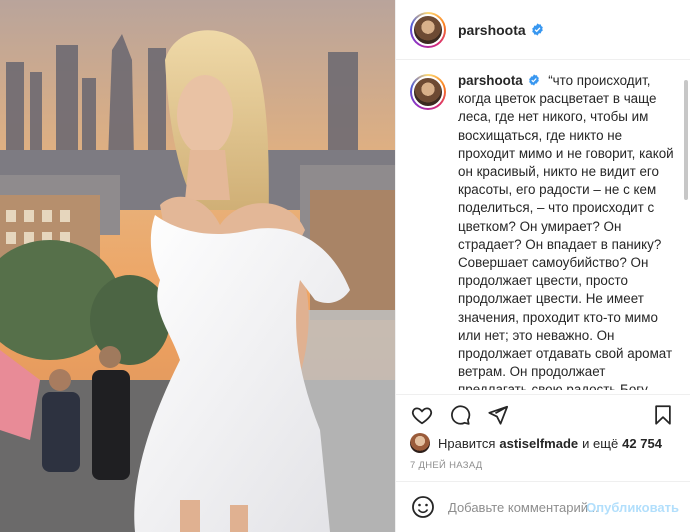 Image resolution: width=690 pixels, height=532 pixels. I want to click on liker-avatar, so click(420, 443).